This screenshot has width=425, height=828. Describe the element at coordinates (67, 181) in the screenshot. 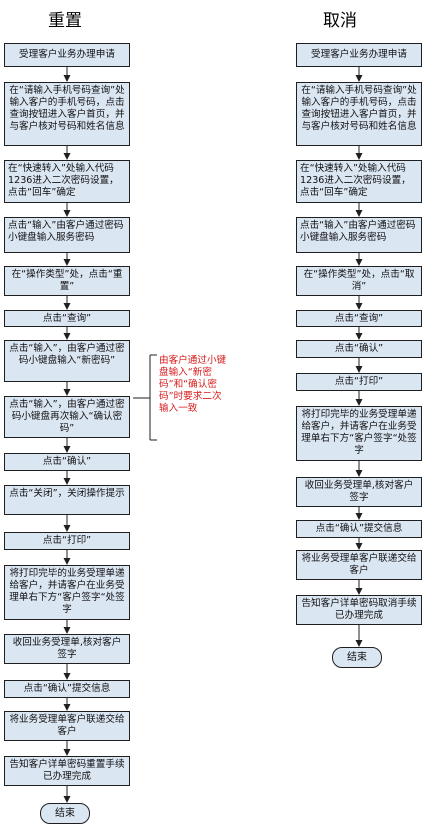

I see `left-step-3: 在“快速转入”处输入代码1236进入二次密码设置，点击“回车”确定` at that location.